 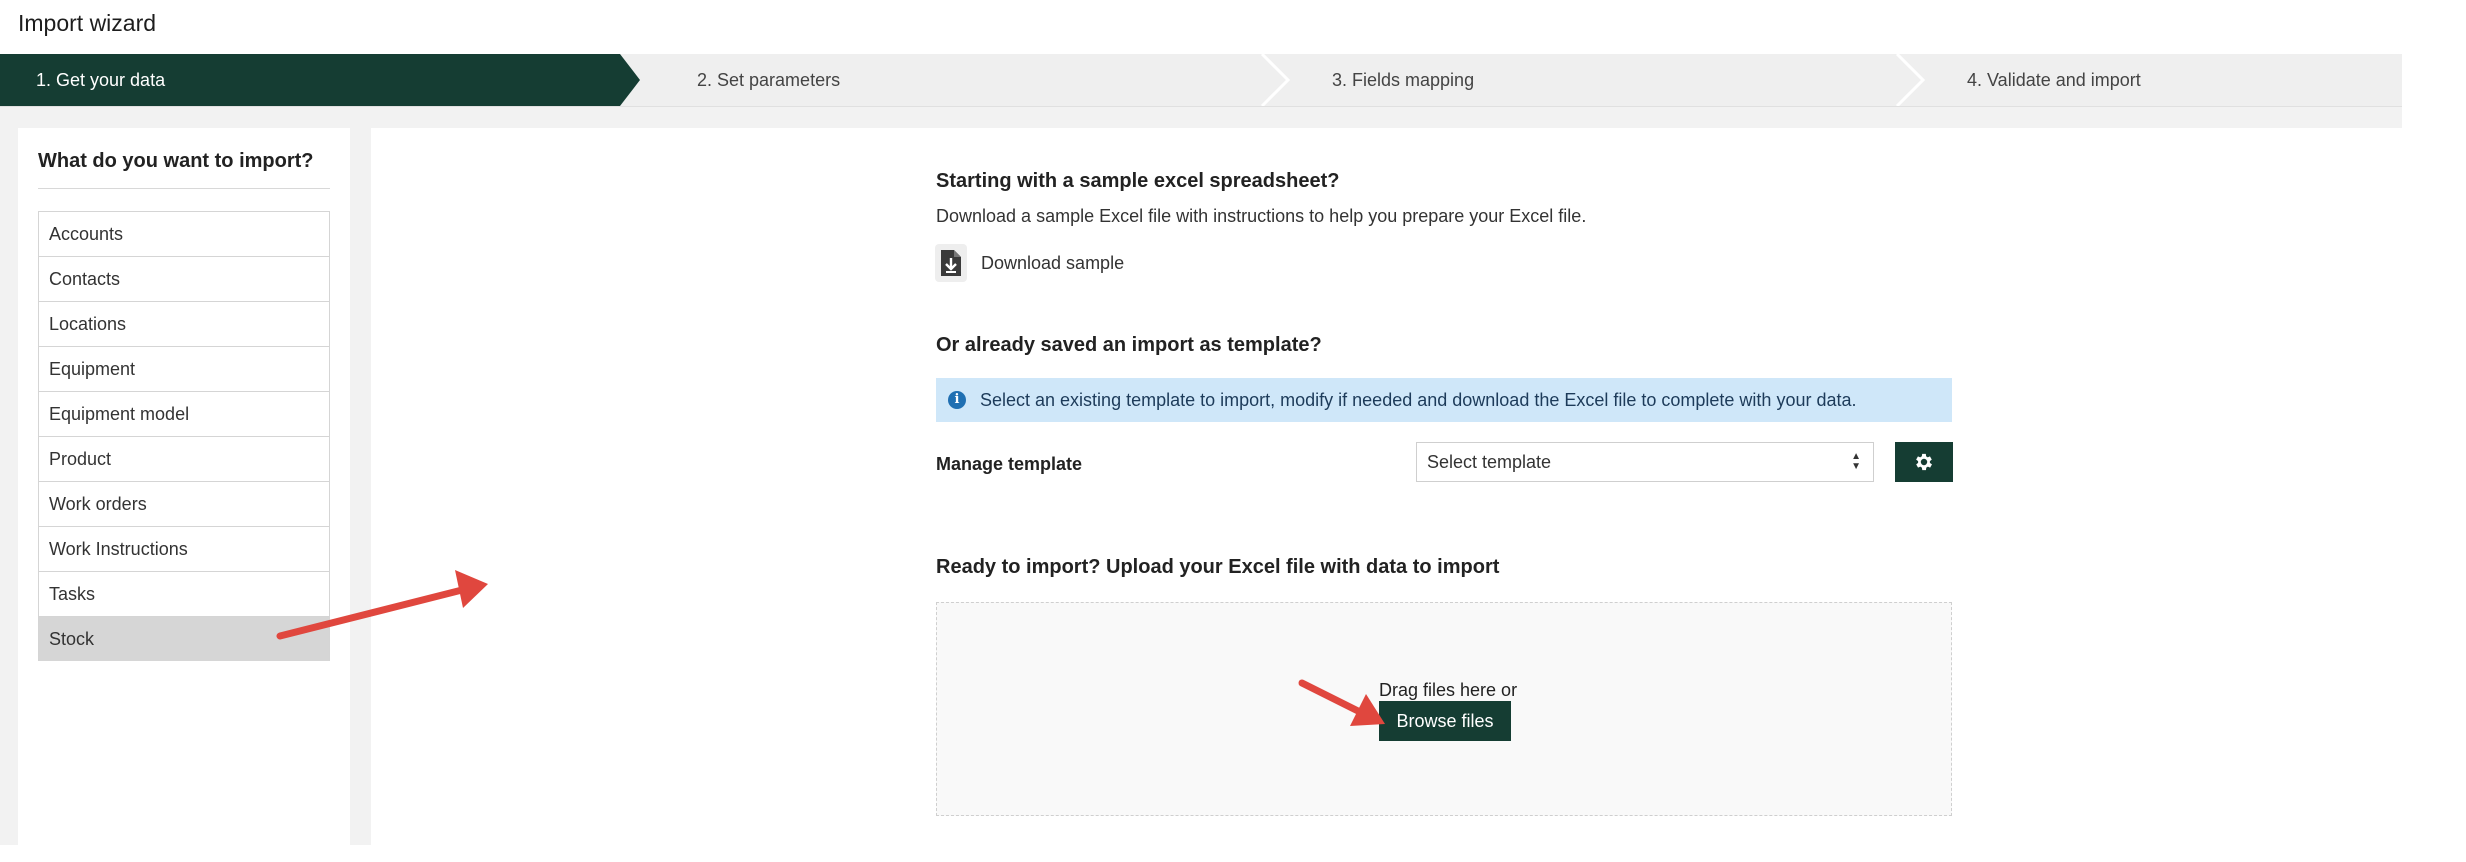 I want to click on step-fields-mapping: 3. Fields mapping, so click(x=1403, y=80).